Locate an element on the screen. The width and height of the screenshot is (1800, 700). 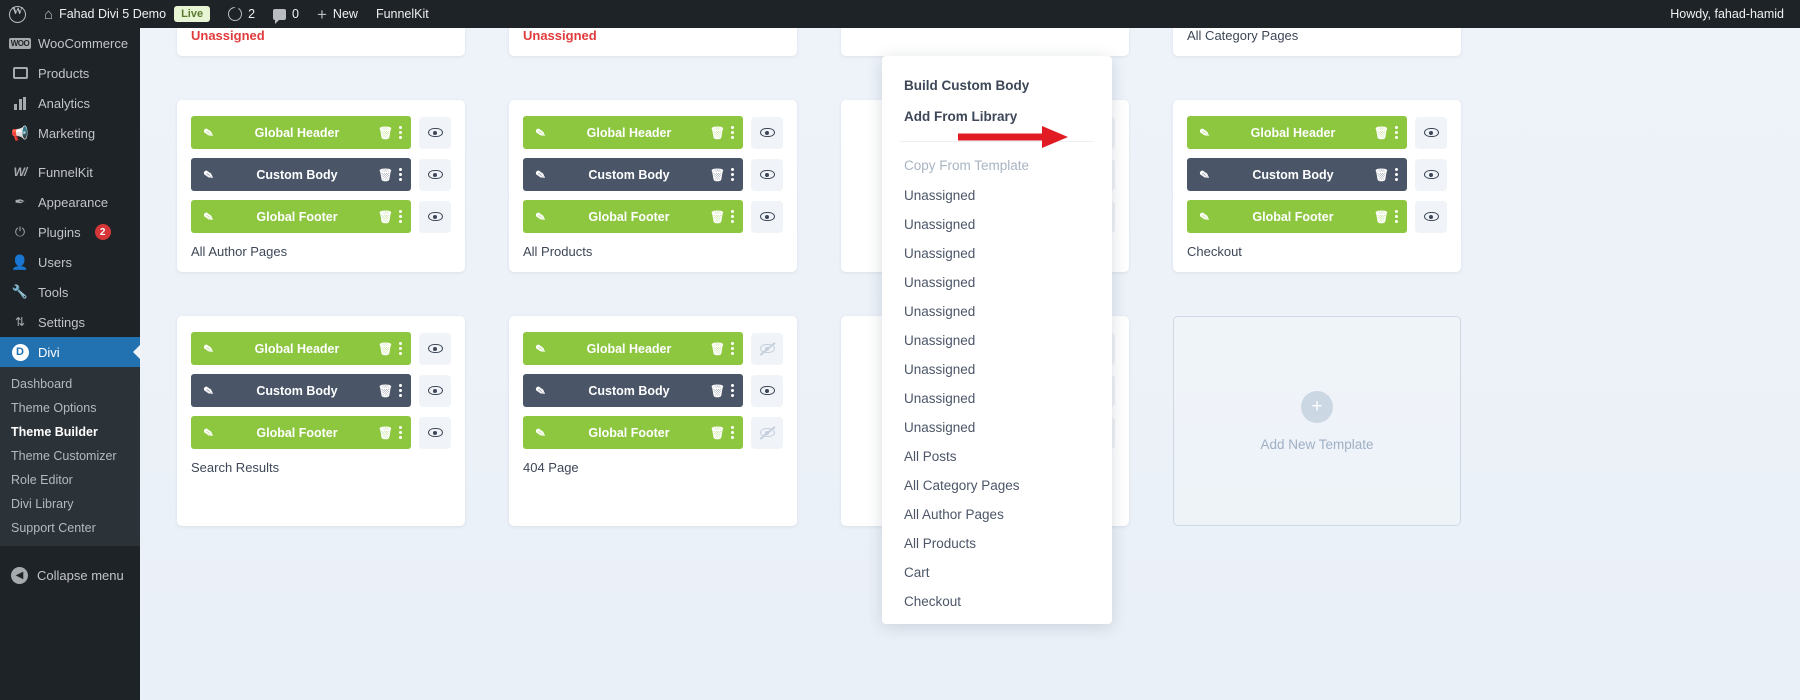
dropdown-item-build-custom-body: Build Custom Body is located at coordinates (997, 85).